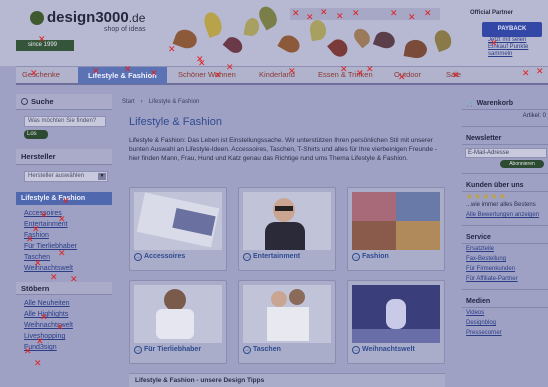 Image resolution: width=548 pixels, height=387 pixels. What do you see at coordinates (505, 259) in the screenshot?
I see `service-link-fax: Fax-Bestellung` at bounding box center [505, 259].